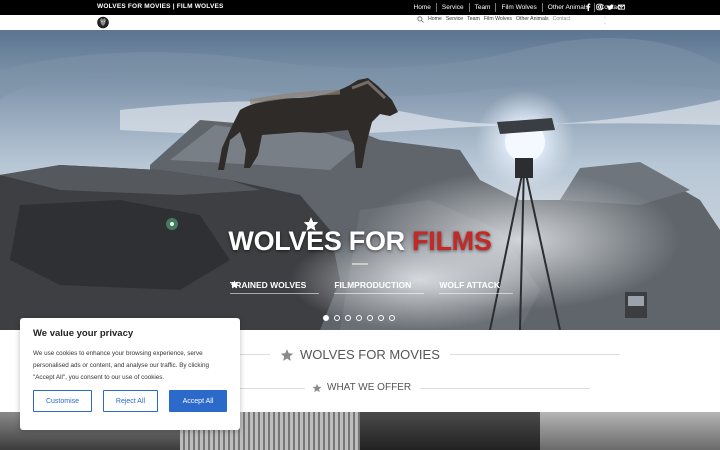 This screenshot has height=450, width=720. I want to click on hero-link-label: FILMPRODUCTION, so click(373, 285).